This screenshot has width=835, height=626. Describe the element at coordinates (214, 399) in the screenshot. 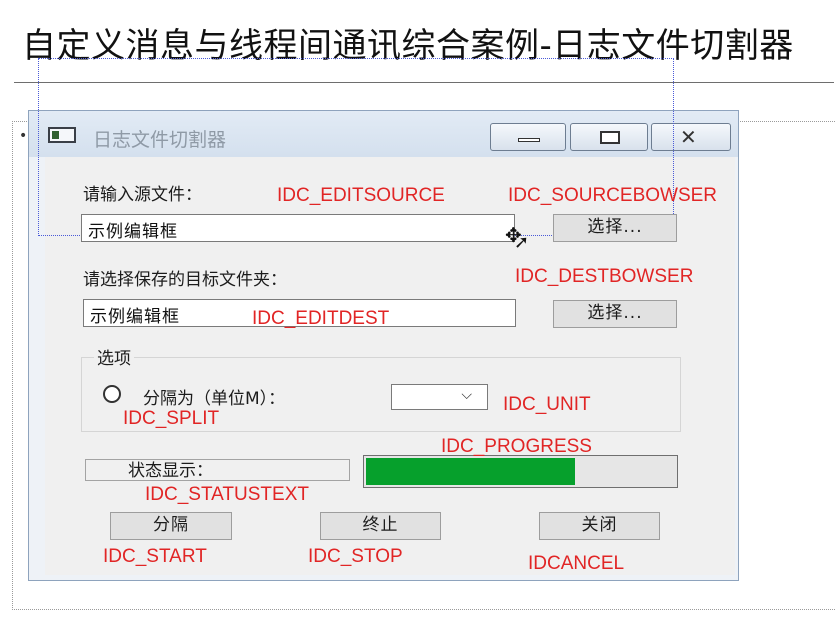

I see `split-unit-label: 分隔为（单位M）：` at that location.